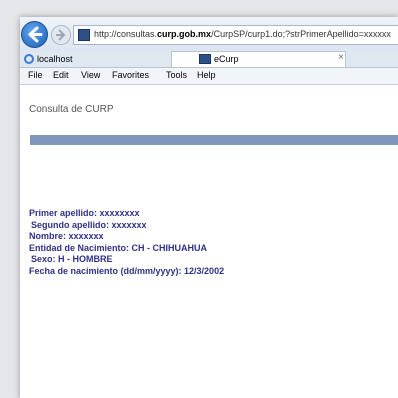 This screenshot has height=398, width=398. What do you see at coordinates (184, 34) in the screenshot?
I see `url-domain: curp.gob.mx` at bounding box center [184, 34].